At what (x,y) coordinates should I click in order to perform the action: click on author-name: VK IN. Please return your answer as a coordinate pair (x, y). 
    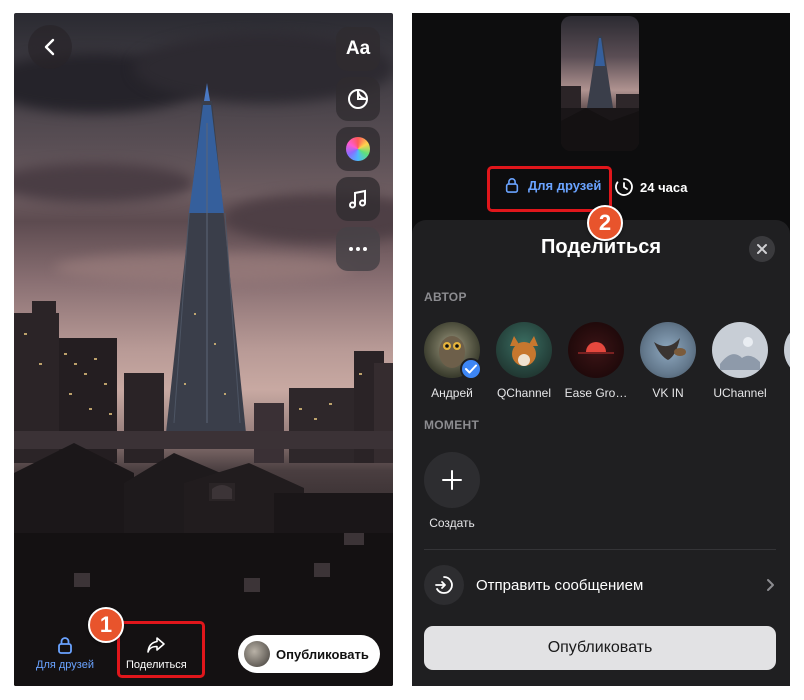
    Looking at the image, I should click on (668, 393).